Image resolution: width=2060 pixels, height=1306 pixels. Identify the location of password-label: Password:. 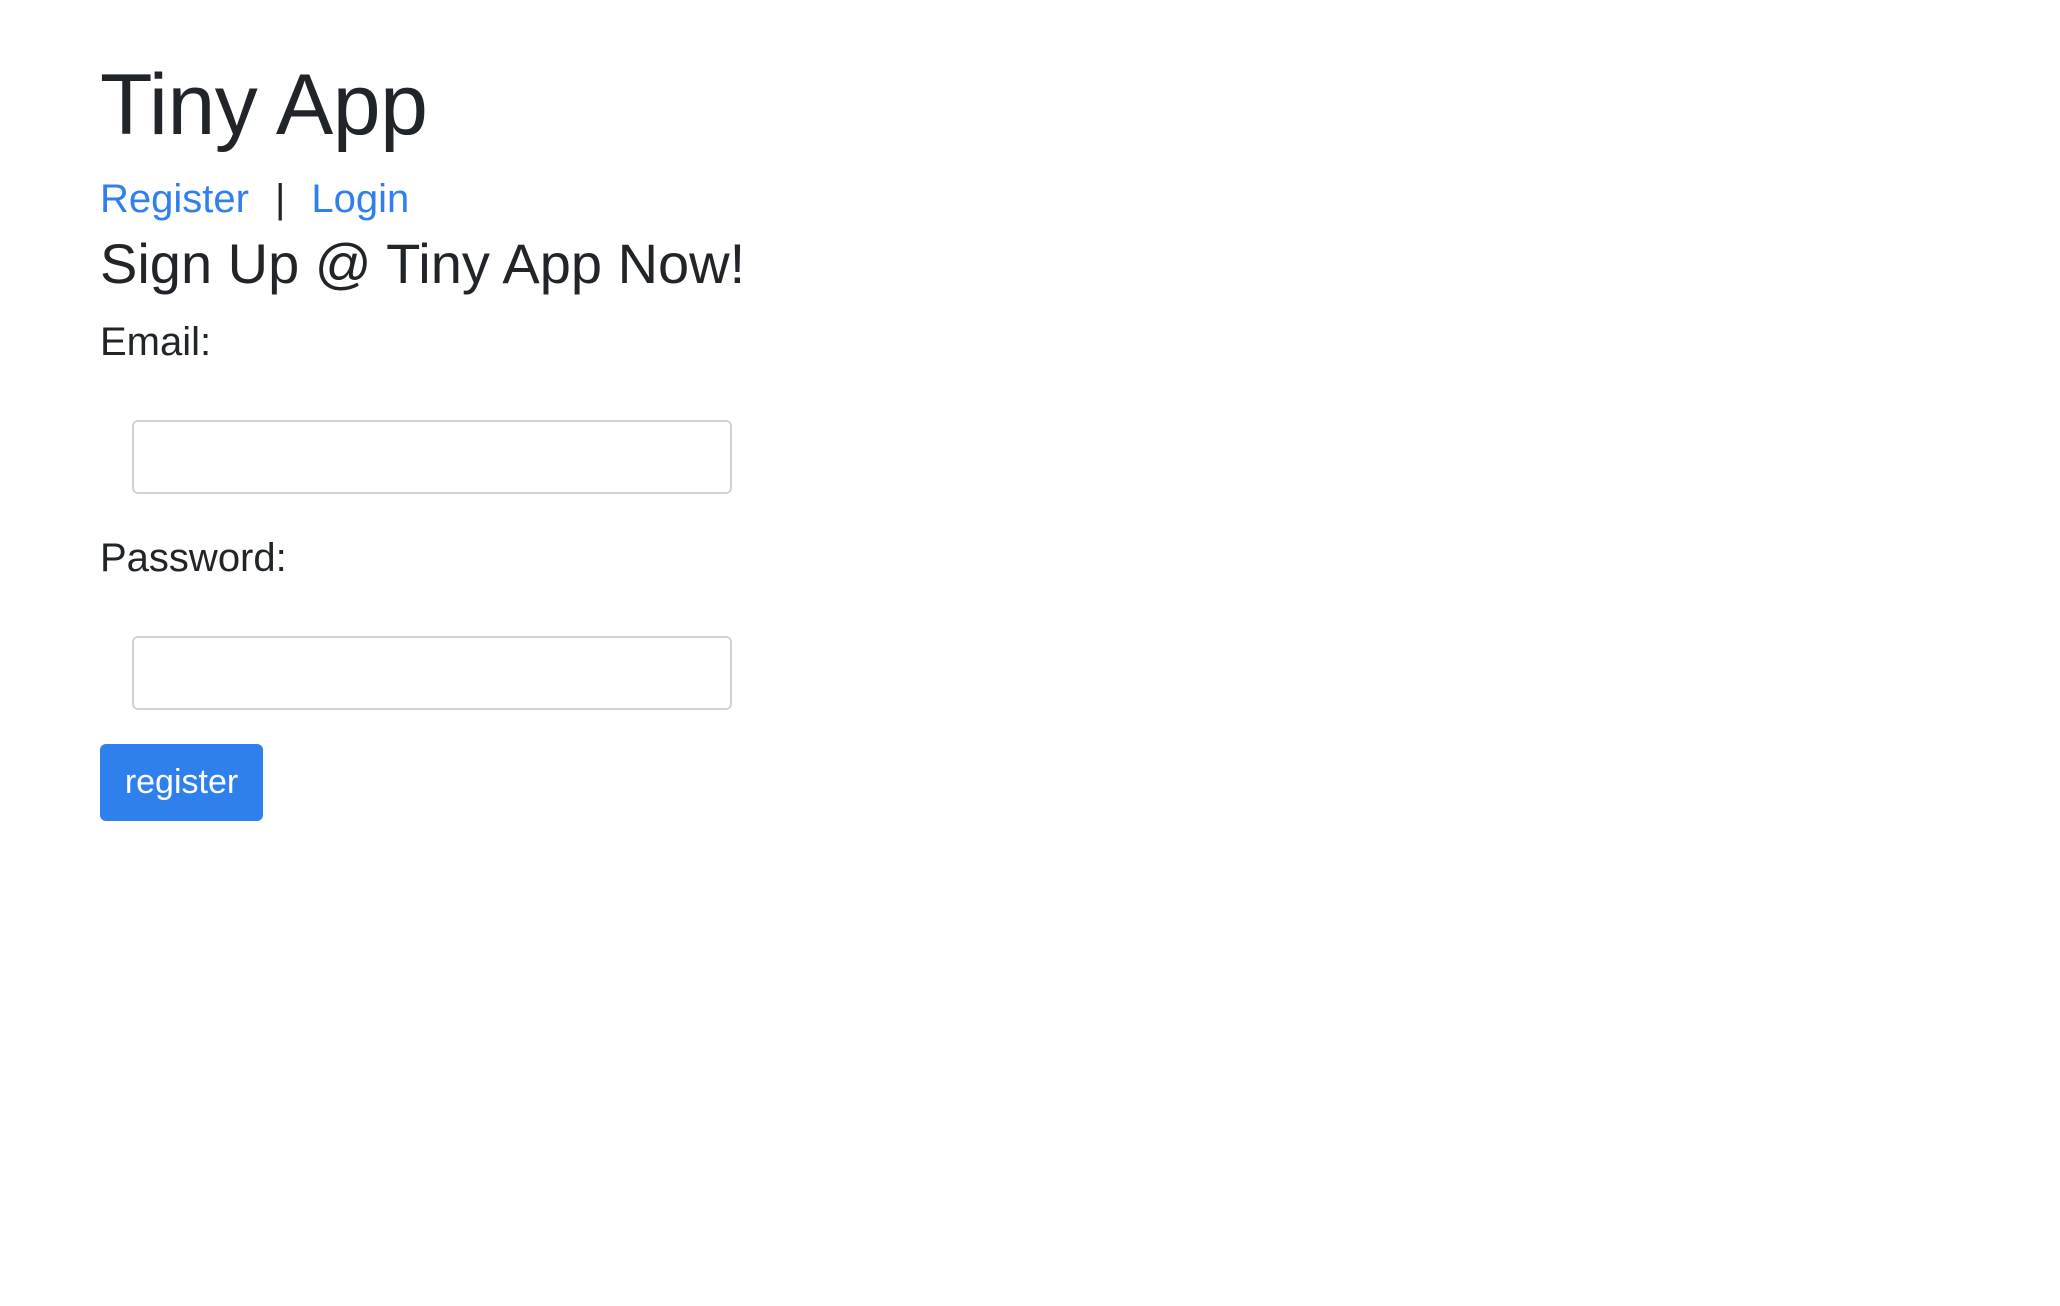
(193, 558).